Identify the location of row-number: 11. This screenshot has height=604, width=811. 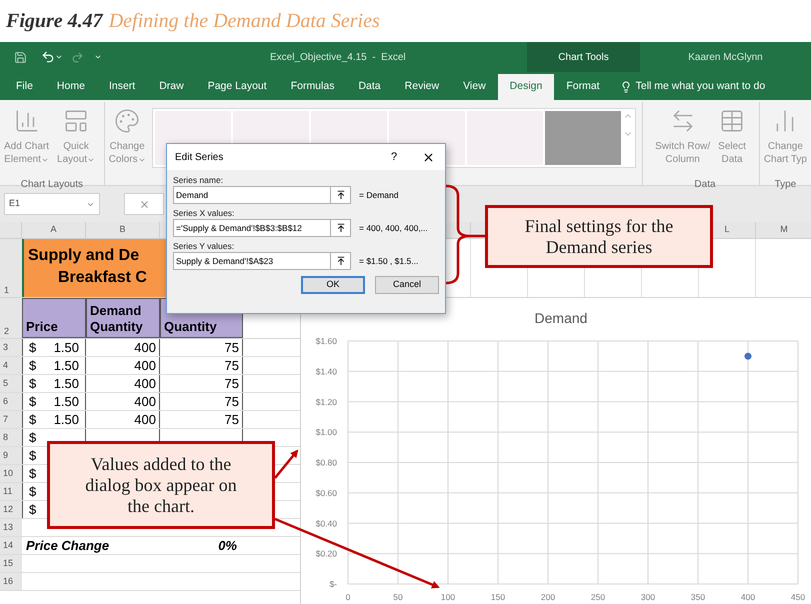
(7, 491).